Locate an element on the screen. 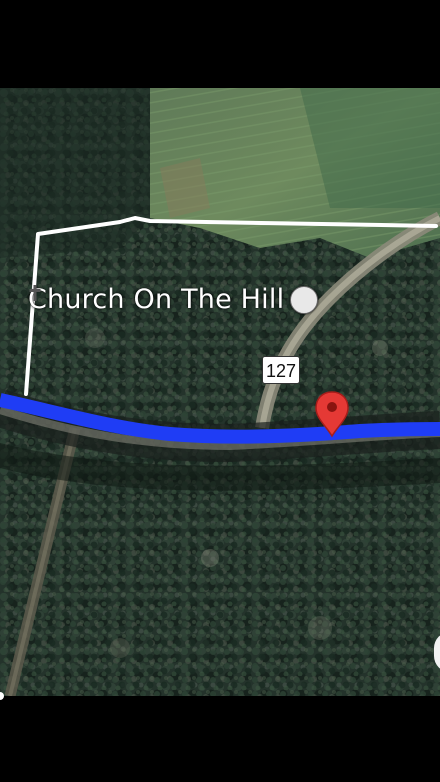 The height and width of the screenshot is (782, 440). red-location-pin-icon is located at coordinates (332, 414).